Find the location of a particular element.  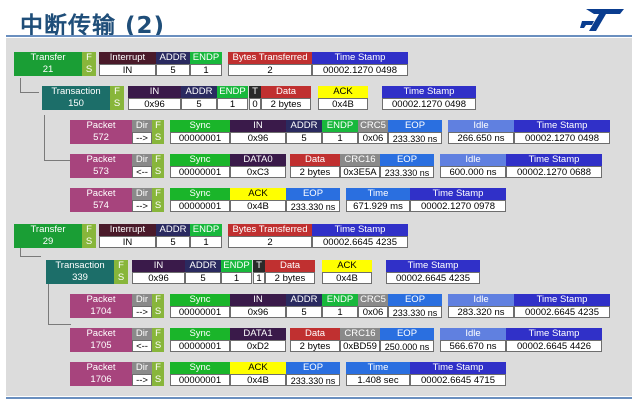

packet-id-cell: Packet 573 is located at coordinates (101, 166).